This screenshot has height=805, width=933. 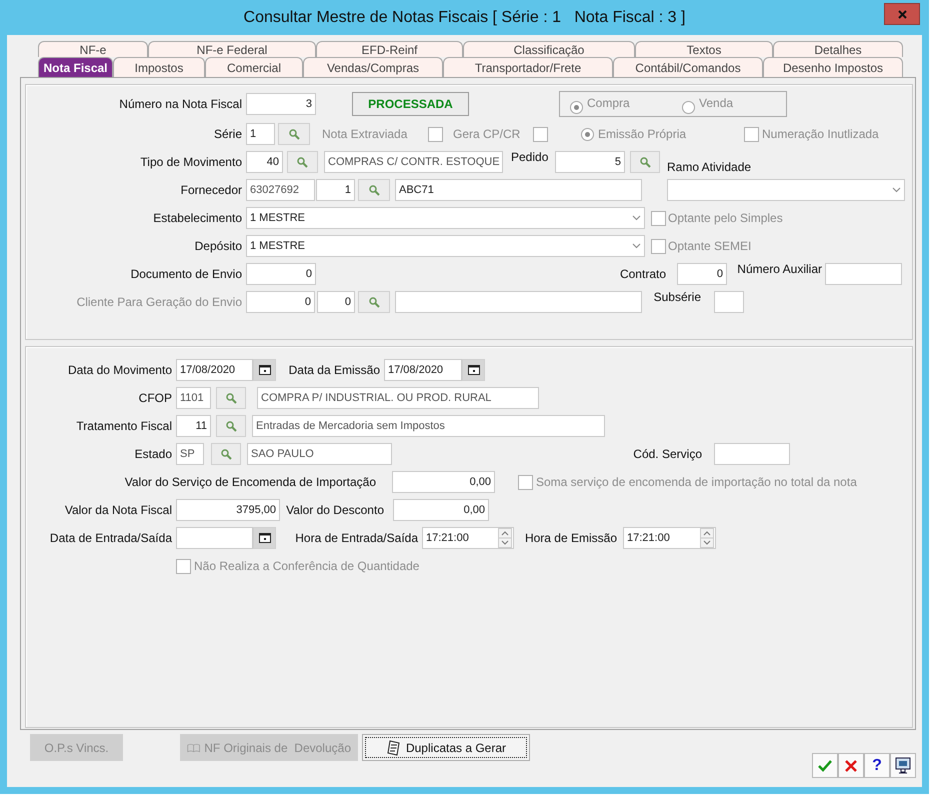 I want to click on field-label: Valor da Nota Fiscal, so click(x=118, y=510).